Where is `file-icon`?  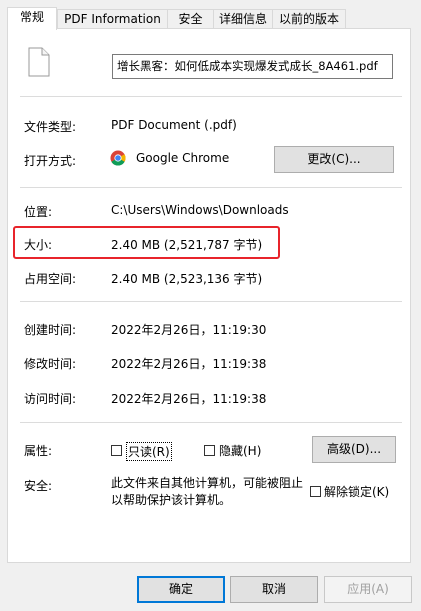
file-icon is located at coordinates (39, 62).